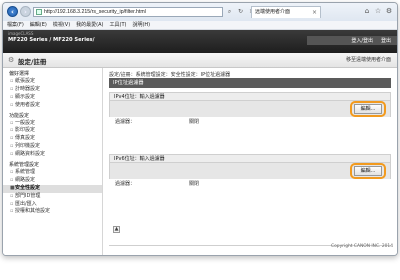 This screenshot has width=400, height=280. What do you see at coordinates (52, 181) in the screenshot?
I see `sidebar-item-network: 網路設定` at bounding box center [52, 181].